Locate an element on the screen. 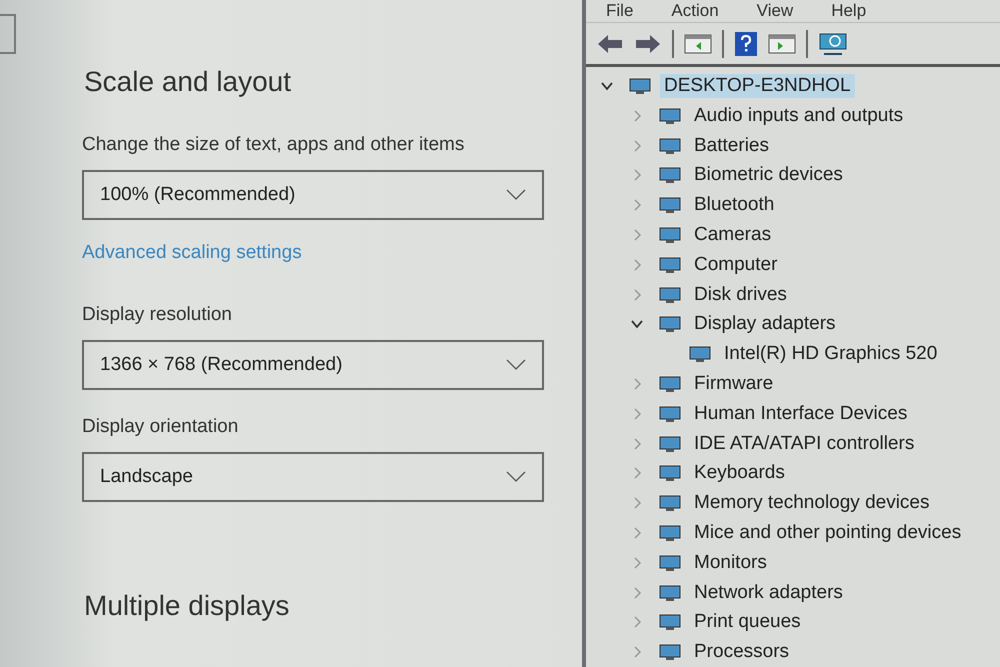  scale-dropdown: 100% (Recommended) is located at coordinates (313, 195).